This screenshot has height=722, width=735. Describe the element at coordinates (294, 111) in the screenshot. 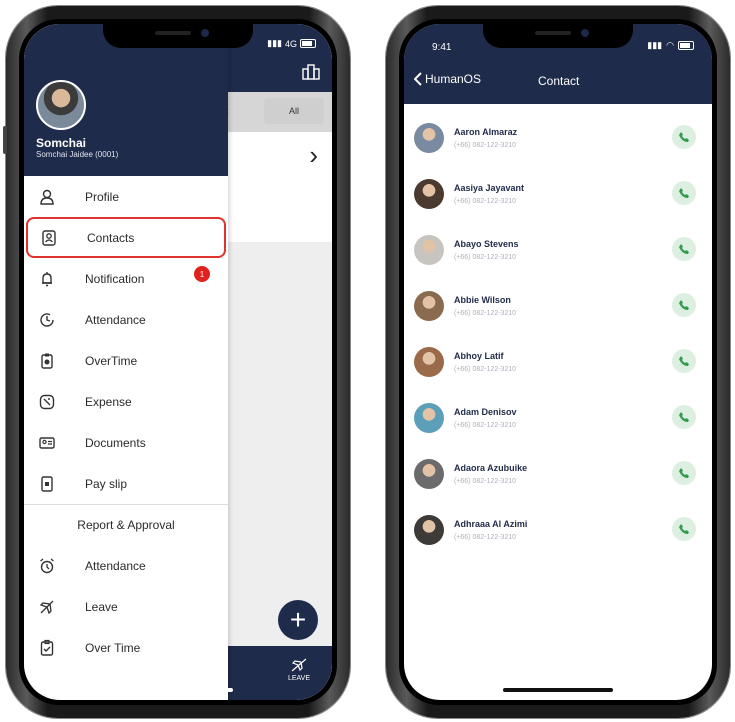

I see `tab-all: All` at that location.